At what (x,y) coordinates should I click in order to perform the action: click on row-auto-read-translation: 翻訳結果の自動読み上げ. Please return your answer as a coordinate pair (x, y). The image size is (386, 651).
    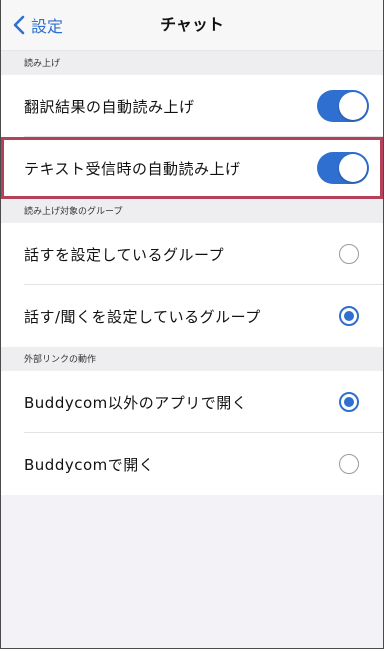
    Looking at the image, I should click on (192, 106).